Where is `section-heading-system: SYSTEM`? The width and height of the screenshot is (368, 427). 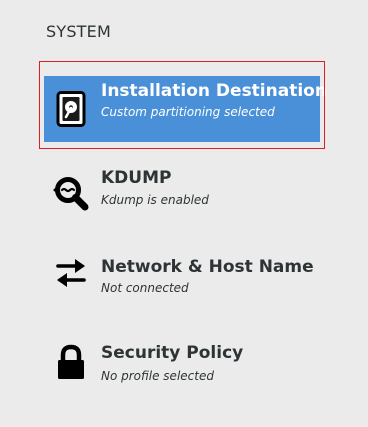
section-heading-system: SYSTEM is located at coordinates (78, 31).